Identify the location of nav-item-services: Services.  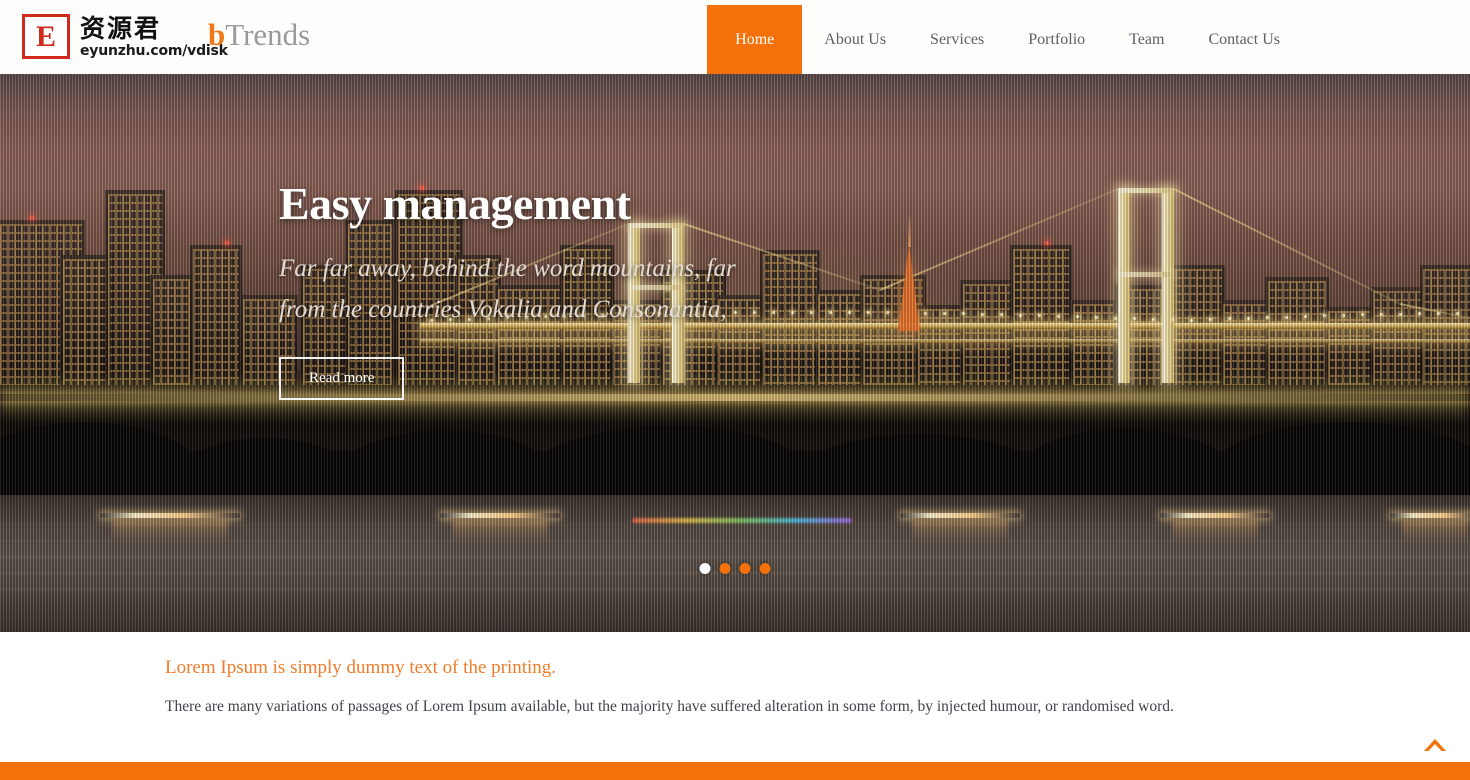
(957, 39).